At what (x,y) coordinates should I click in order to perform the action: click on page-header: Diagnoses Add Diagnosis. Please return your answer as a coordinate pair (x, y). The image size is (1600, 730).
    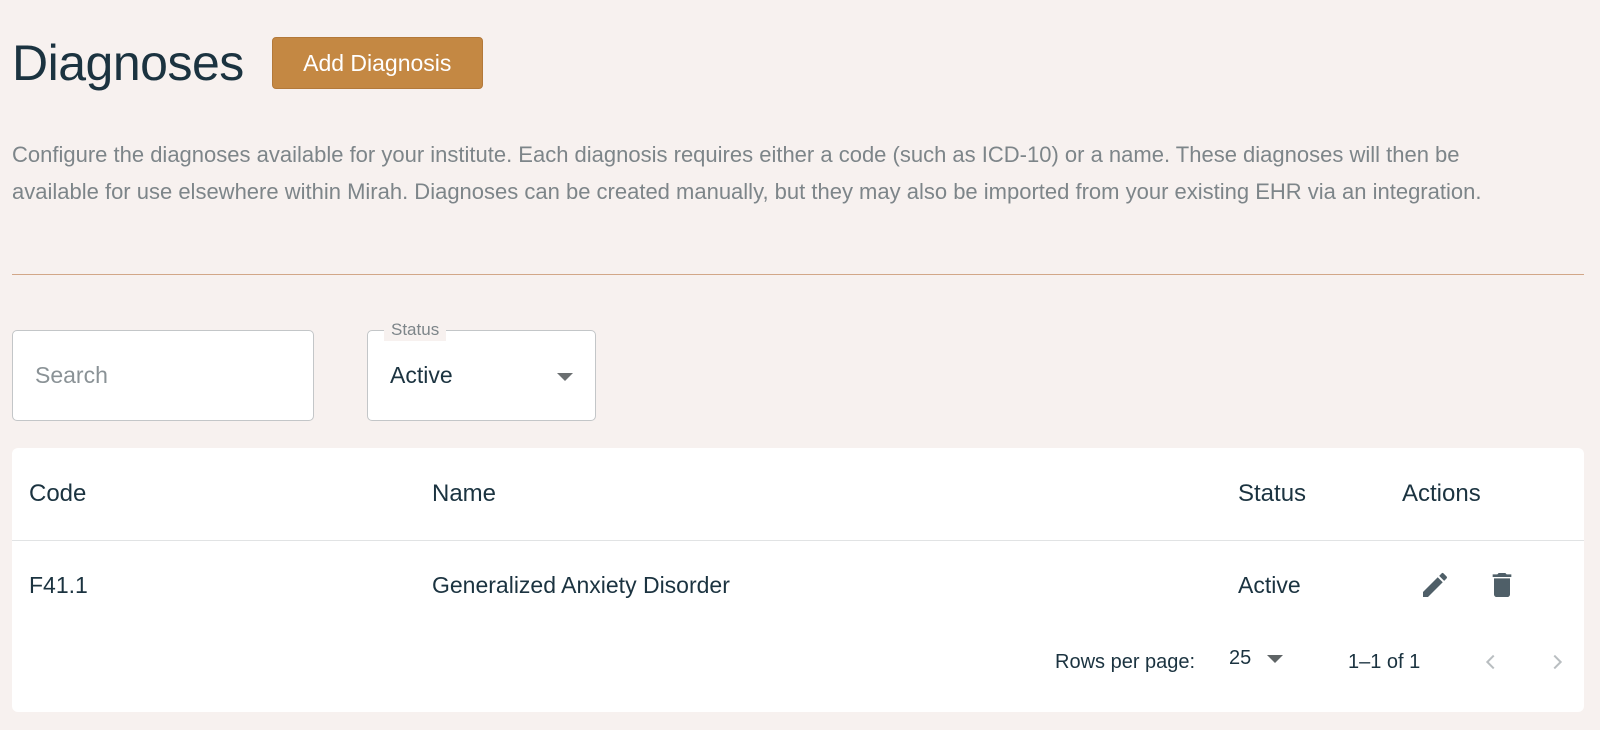
    Looking at the image, I should click on (247, 63).